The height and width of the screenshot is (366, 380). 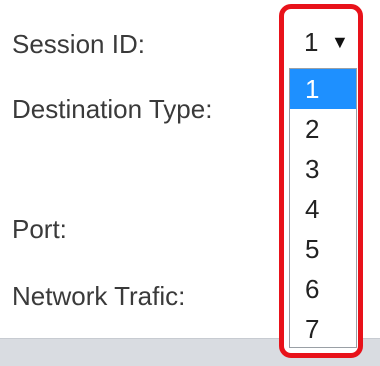 What do you see at coordinates (78, 44) in the screenshot?
I see `session-id-label: Session ID:` at bounding box center [78, 44].